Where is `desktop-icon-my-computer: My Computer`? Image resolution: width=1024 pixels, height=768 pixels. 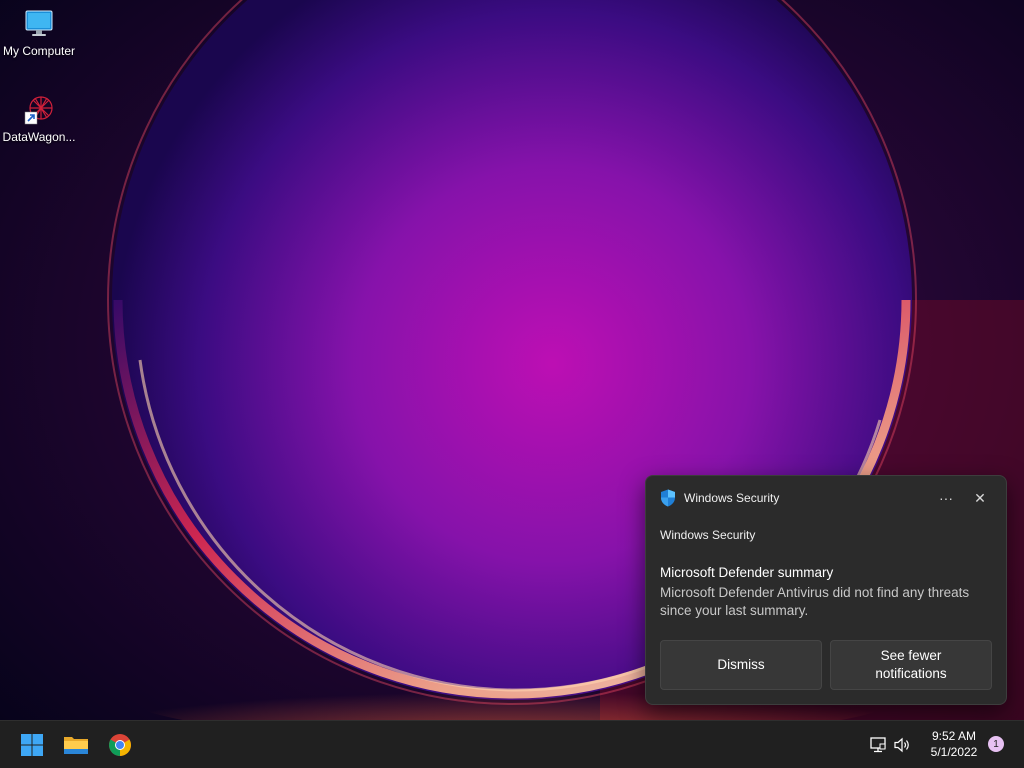
desktop-icon-my-computer: My Computer is located at coordinates (39, 33).